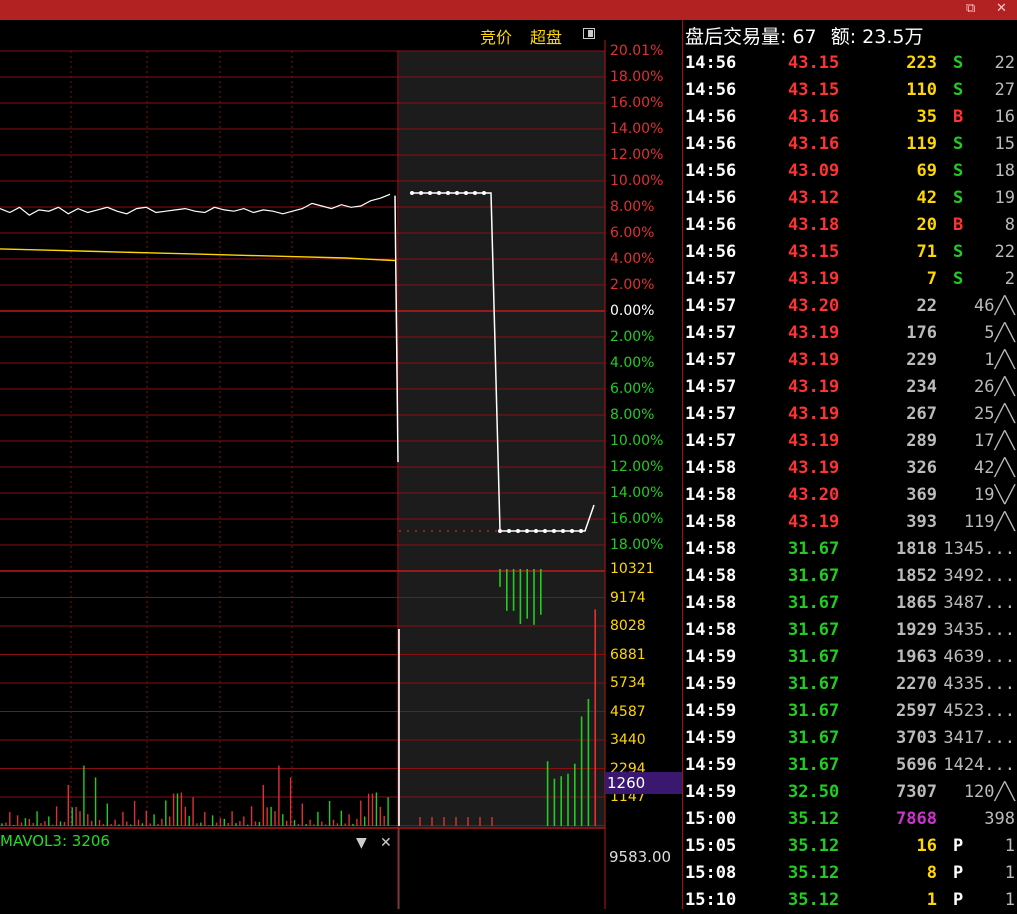 This screenshot has height=914, width=1017. What do you see at coordinates (850, 333) in the screenshot?
I see `trade-row: 14:57 43.19 176 5╱╲` at bounding box center [850, 333].